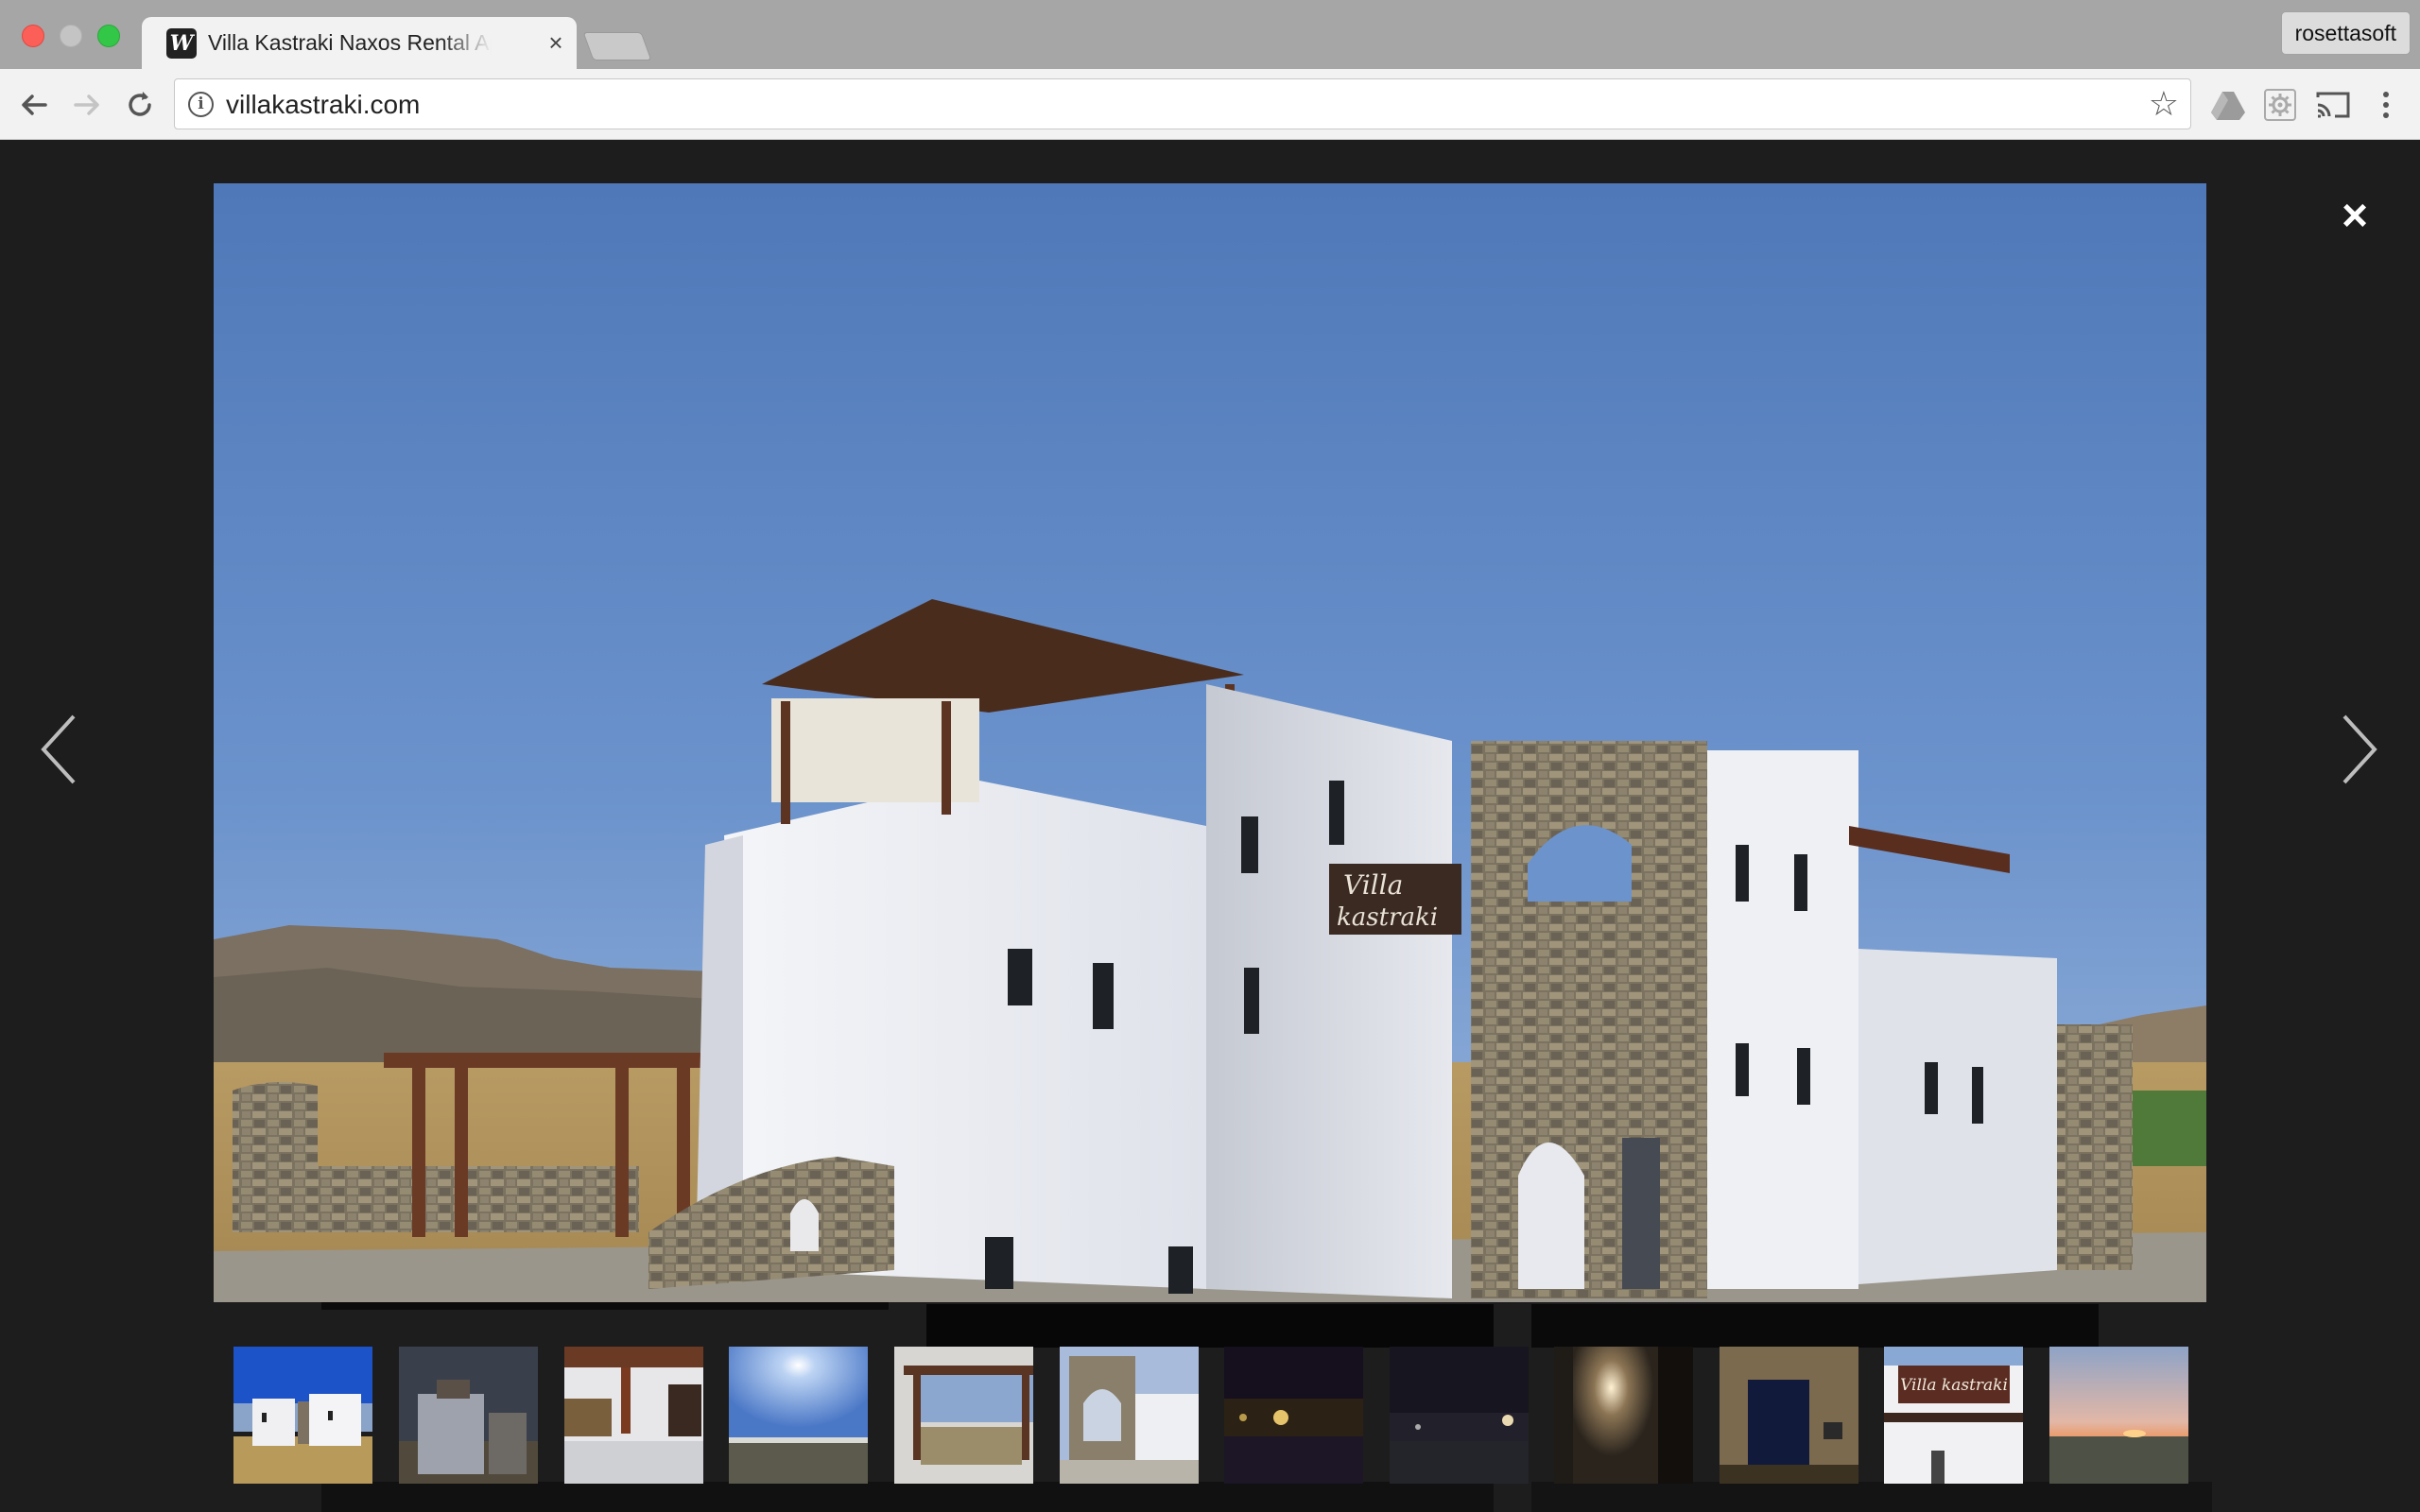 Image resolution: width=2420 pixels, height=1512 pixels. What do you see at coordinates (556, 42) in the screenshot?
I see `tab-close-button: ×` at bounding box center [556, 42].